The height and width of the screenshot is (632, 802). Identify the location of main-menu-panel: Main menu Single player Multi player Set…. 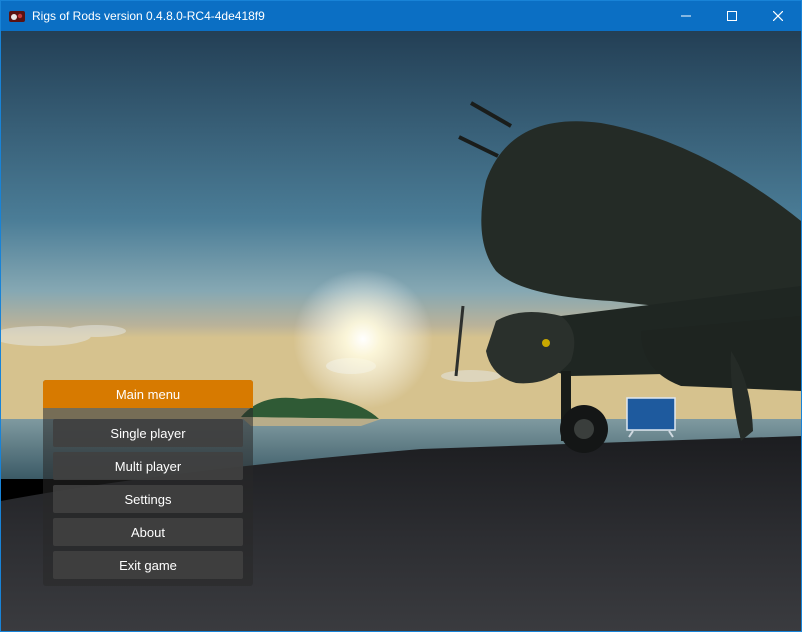
(148, 483).